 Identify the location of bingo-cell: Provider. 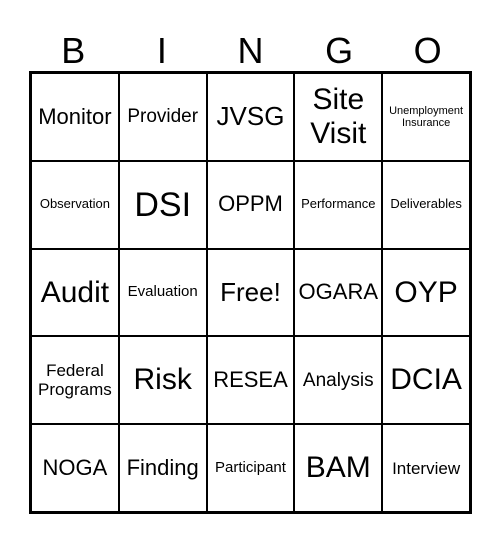
(162, 117).